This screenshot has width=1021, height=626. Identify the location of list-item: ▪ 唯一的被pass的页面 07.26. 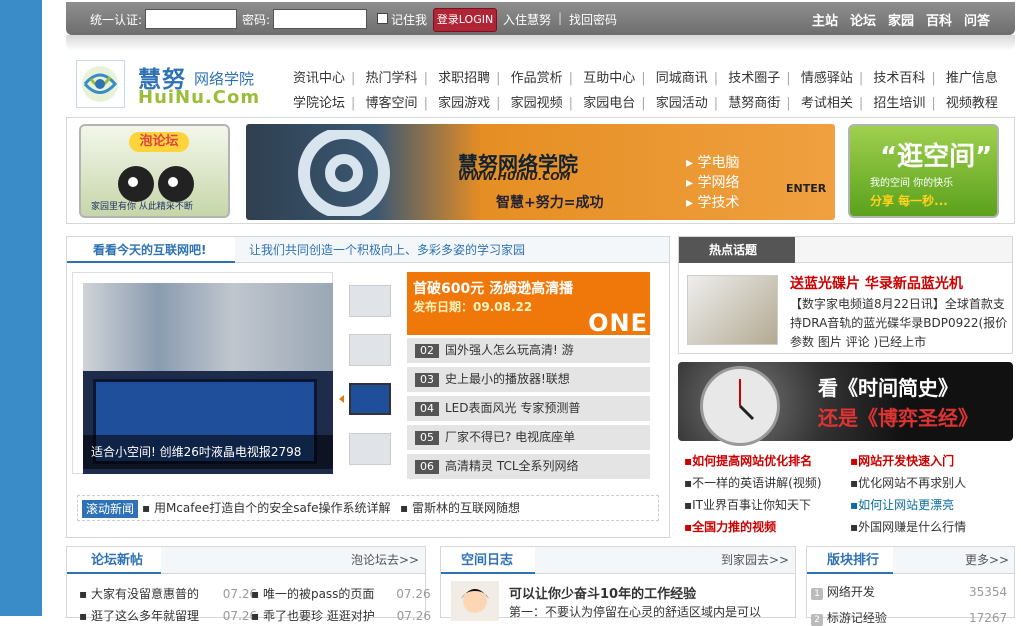
(341, 593).